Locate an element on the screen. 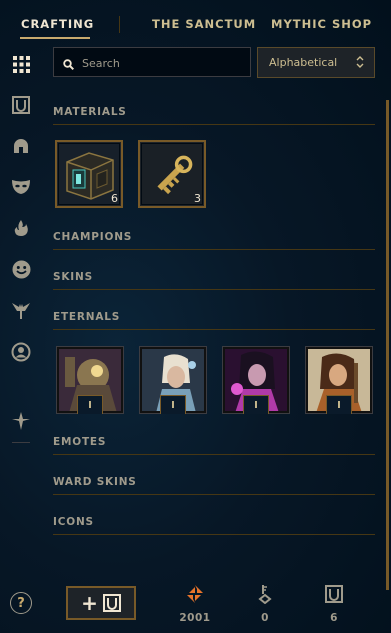  mask-icon is located at coordinates (21, 187).